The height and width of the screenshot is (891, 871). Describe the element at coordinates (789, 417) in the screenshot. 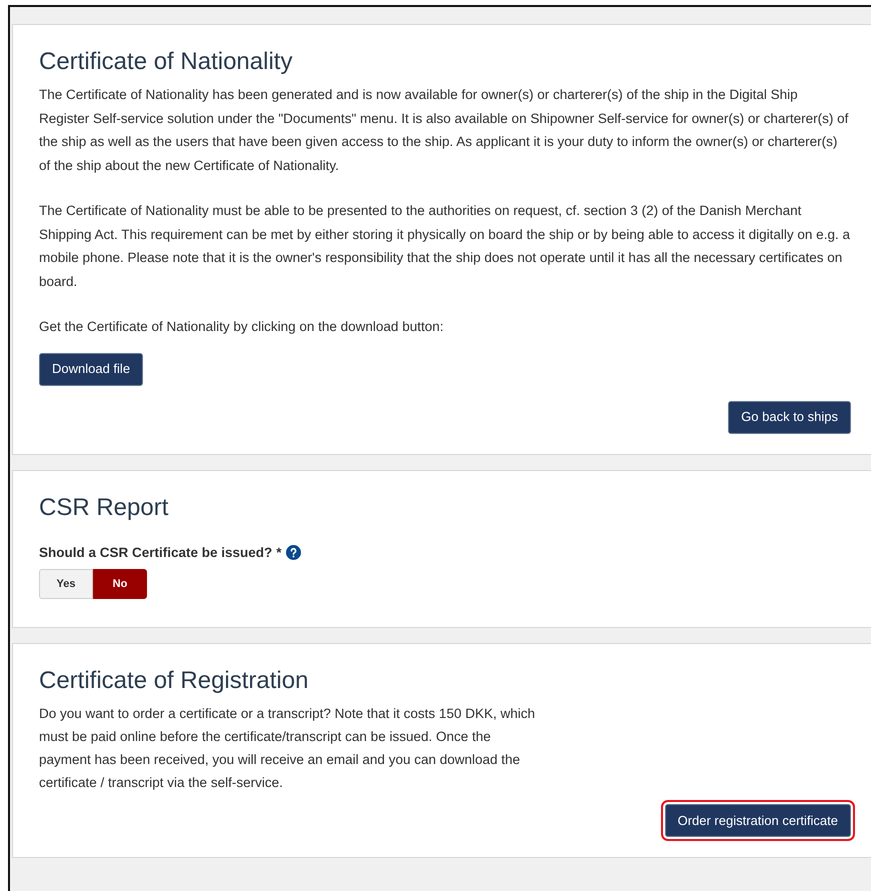

I see `back-button: Go back to ships` at that location.